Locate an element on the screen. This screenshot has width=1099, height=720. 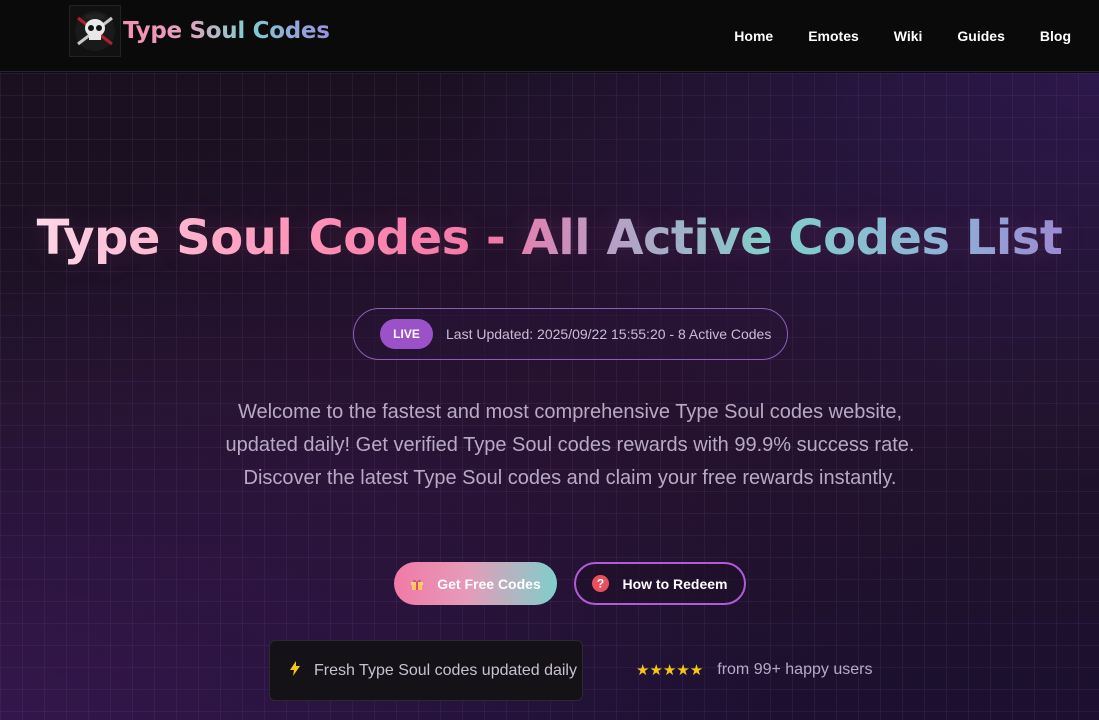
nav-blog: Blog is located at coordinates (1055, 36).